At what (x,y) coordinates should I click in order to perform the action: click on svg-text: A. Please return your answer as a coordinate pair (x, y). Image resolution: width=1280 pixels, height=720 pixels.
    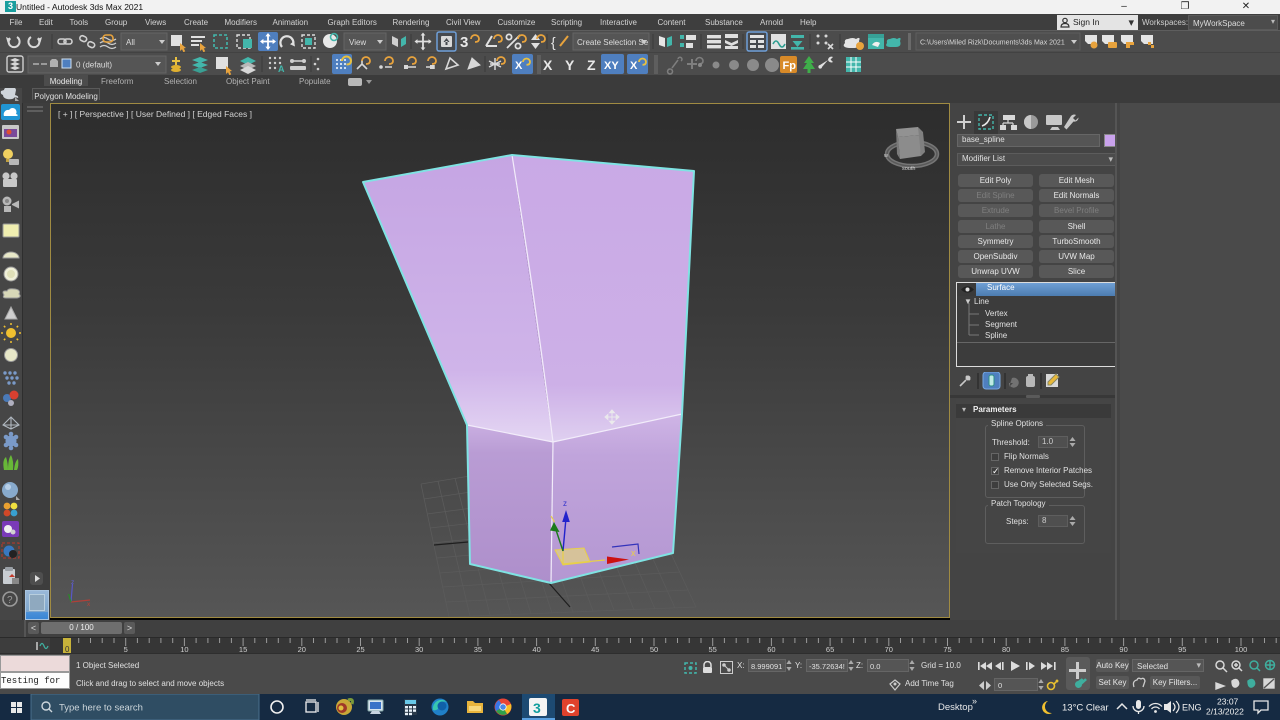
    Looking at the image, I should click on (281, 69).